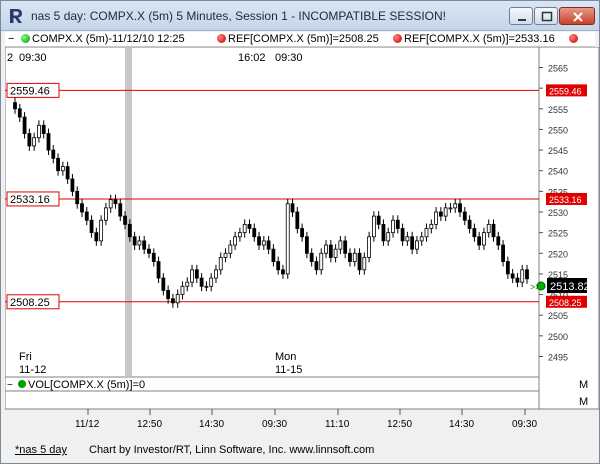 This screenshot has height=464, width=600. I want to click on price-tick-label: 2565, so click(558, 69).